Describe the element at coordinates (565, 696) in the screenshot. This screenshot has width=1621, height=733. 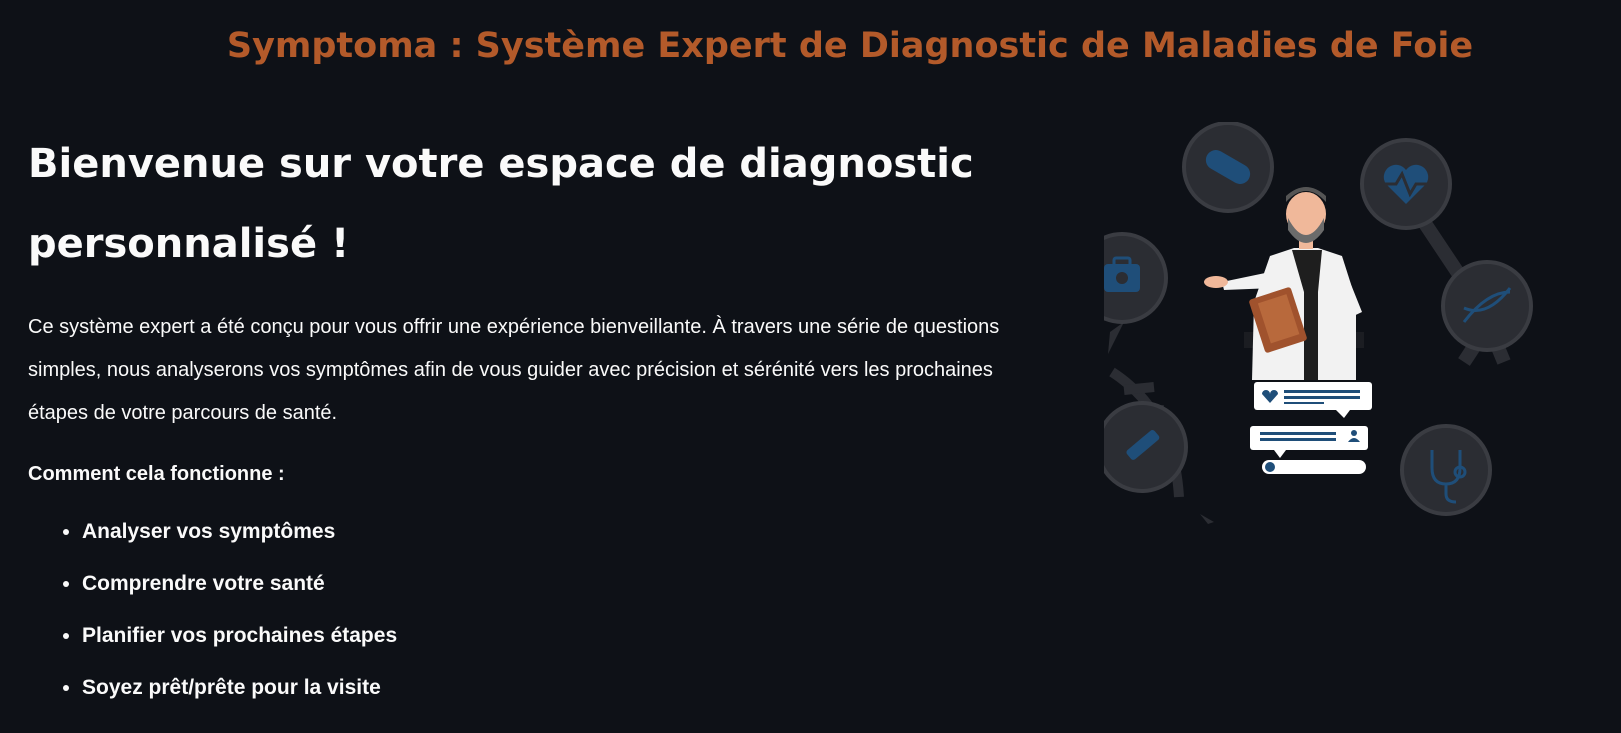
I see `list-item: Soyez prêt/prête pour la visite` at that location.